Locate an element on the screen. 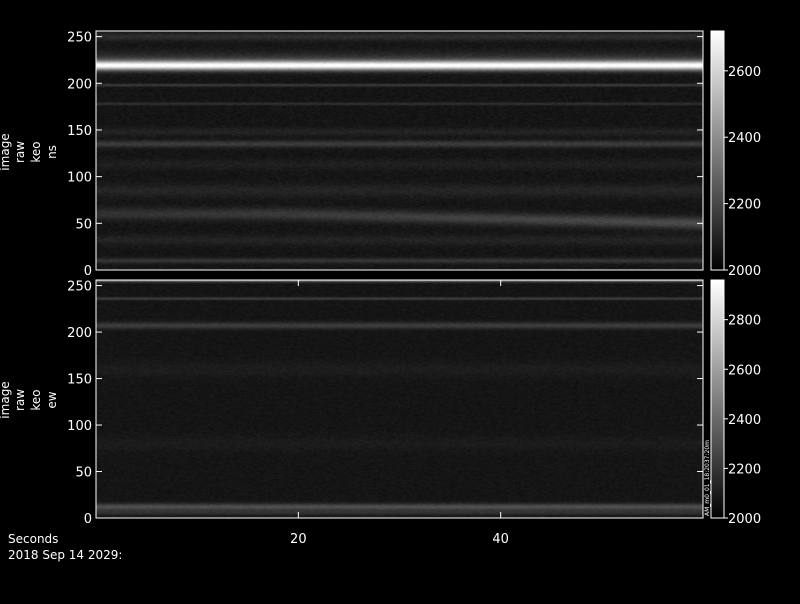  y-axis-label-ns: image raw keo ns is located at coordinates (29, 151).